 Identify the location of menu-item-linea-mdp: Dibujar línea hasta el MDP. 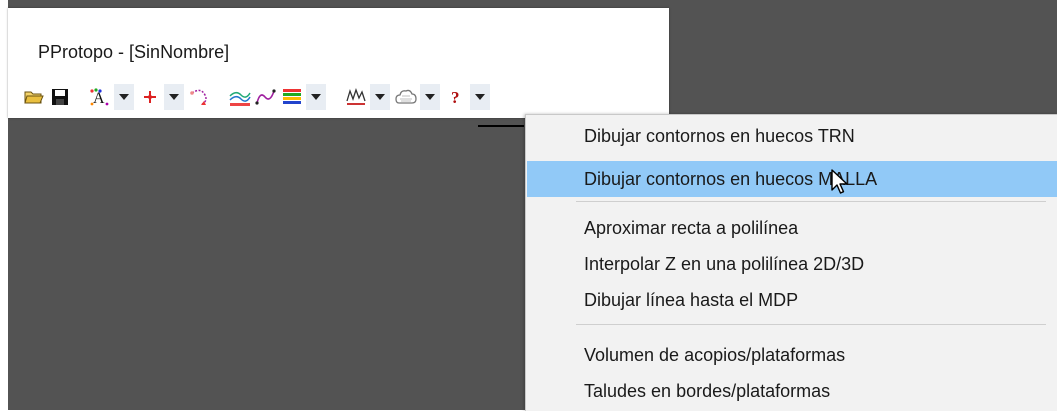
(792, 300).